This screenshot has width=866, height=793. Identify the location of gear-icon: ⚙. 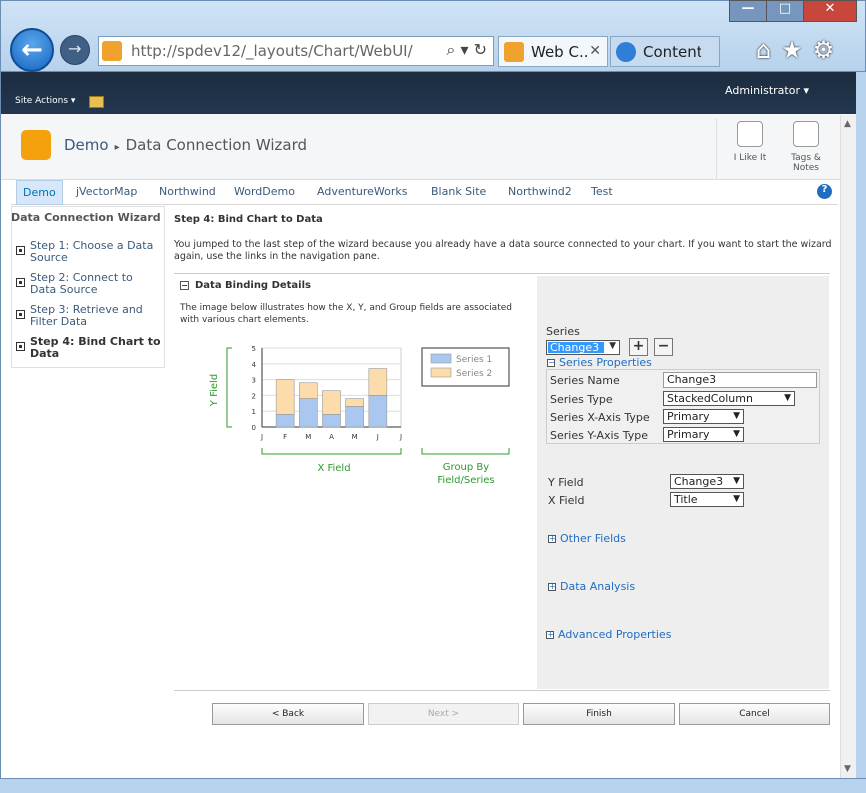
(829, 50).